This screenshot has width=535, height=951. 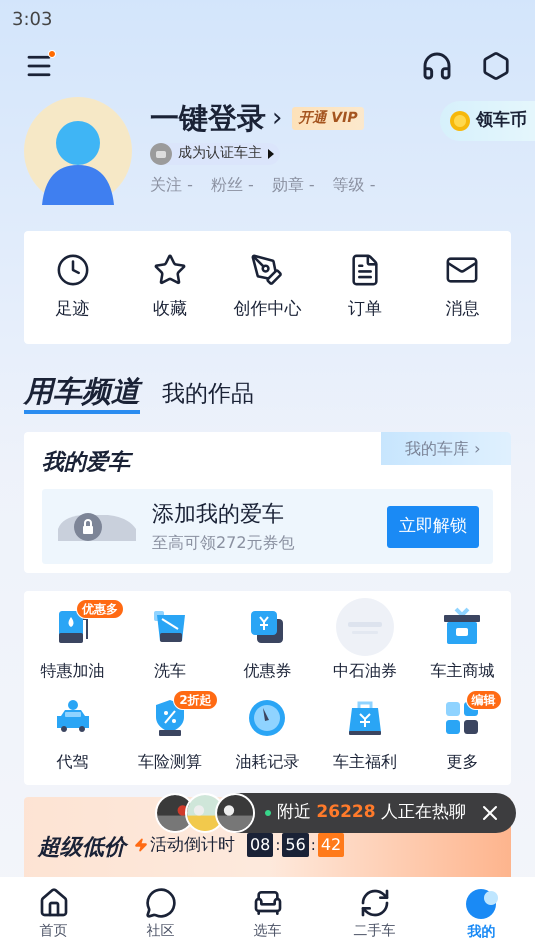 I want to click on unlock-button: 立即解锁, so click(x=433, y=527).